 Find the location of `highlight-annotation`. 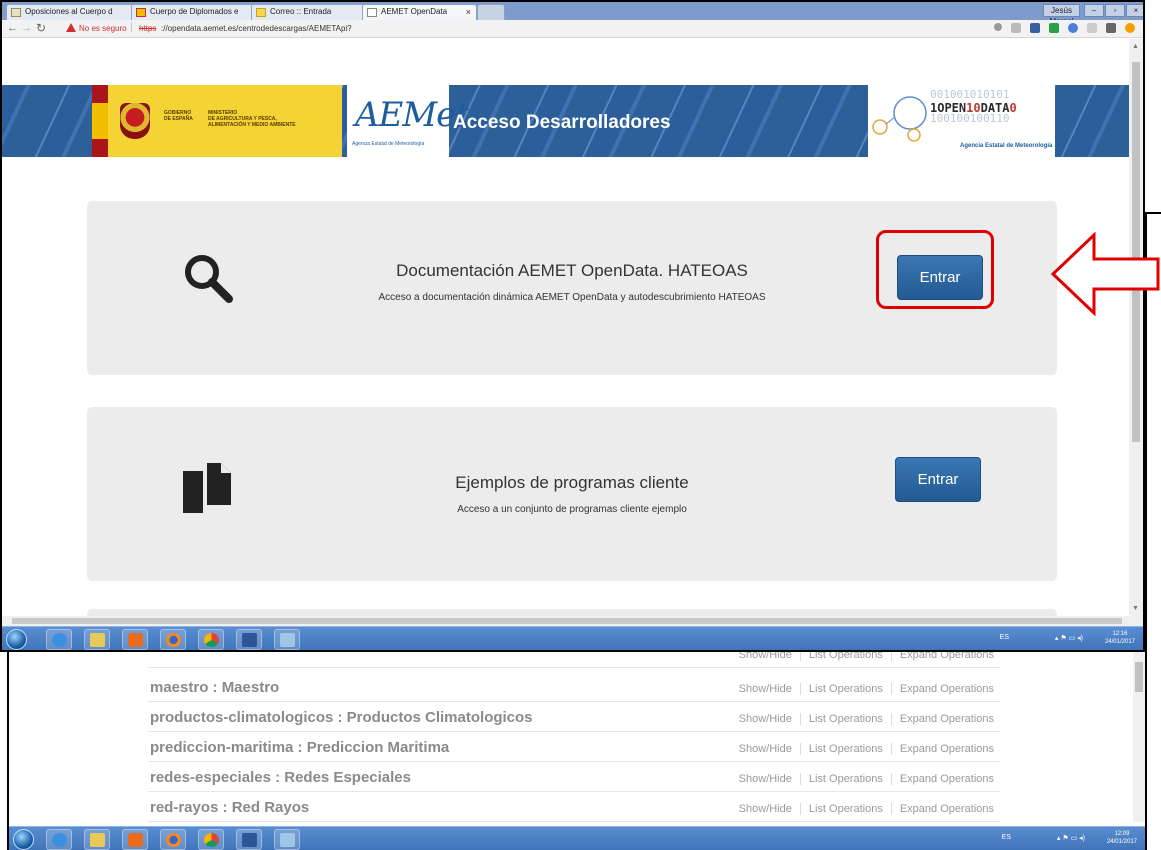

highlight-annotation is located at coordinates (935, 269).